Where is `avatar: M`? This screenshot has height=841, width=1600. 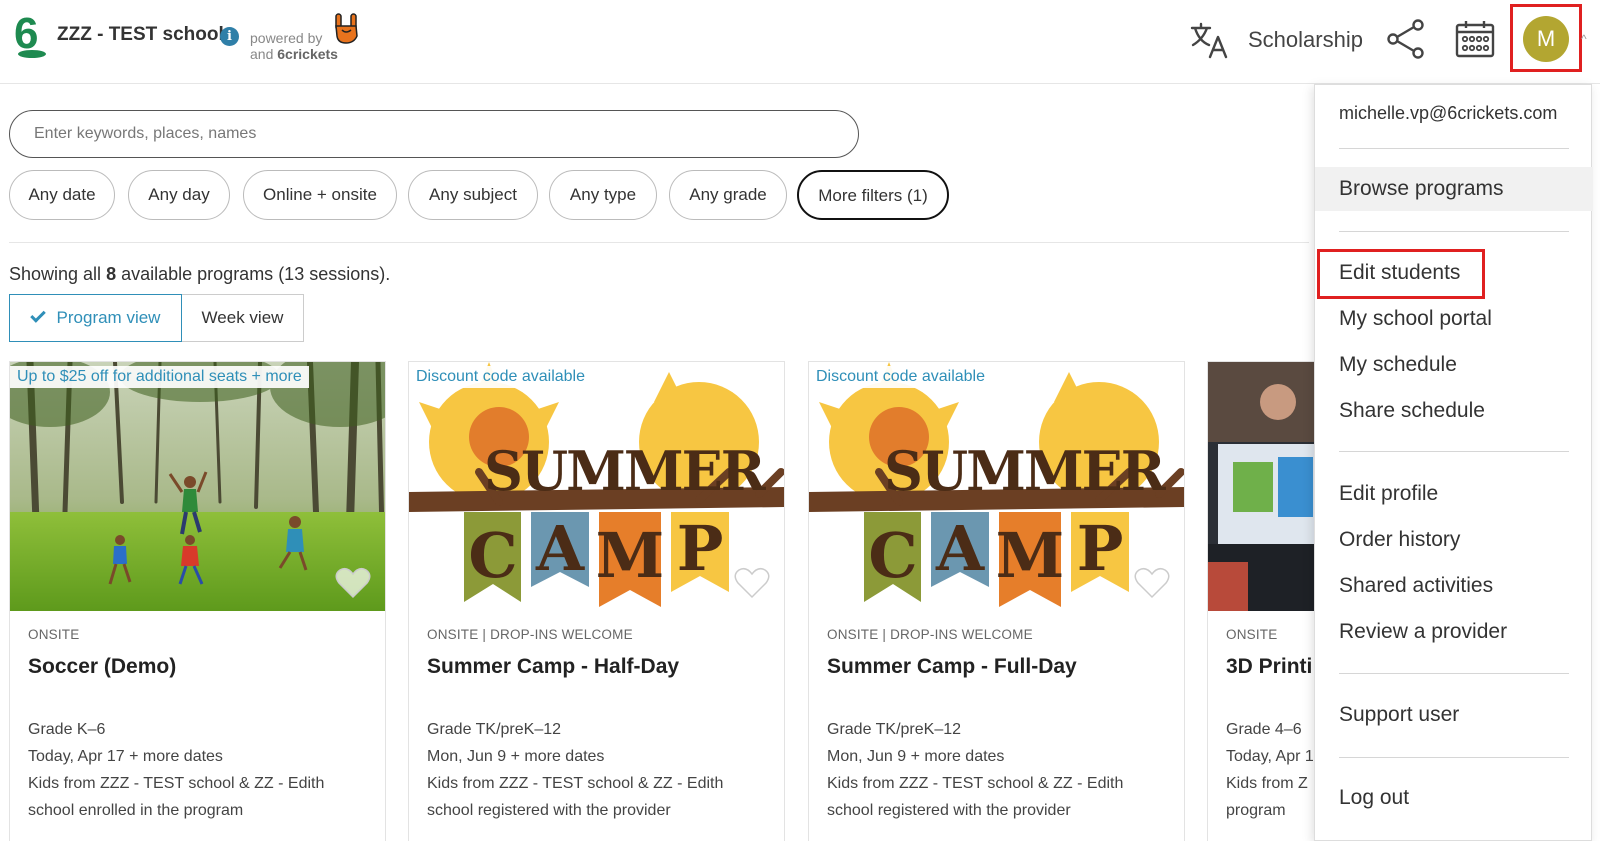 avatar: M is located at coordinates (1546, 39).